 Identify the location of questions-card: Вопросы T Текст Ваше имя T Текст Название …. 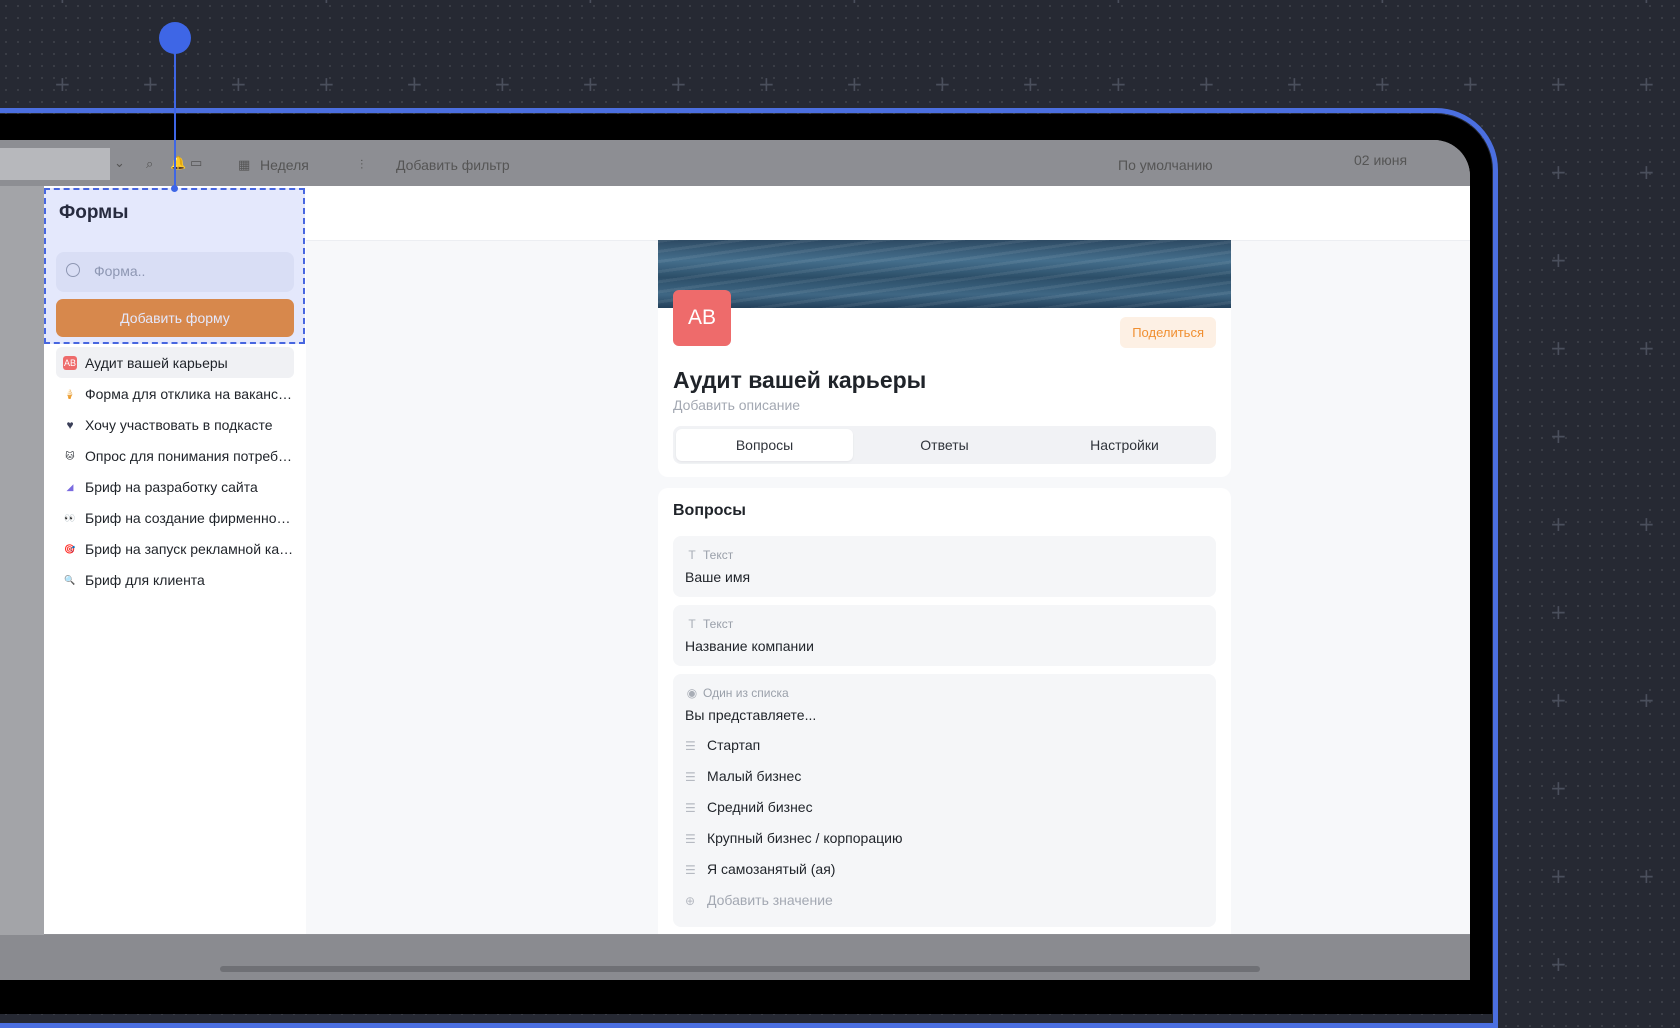
(944, 711).